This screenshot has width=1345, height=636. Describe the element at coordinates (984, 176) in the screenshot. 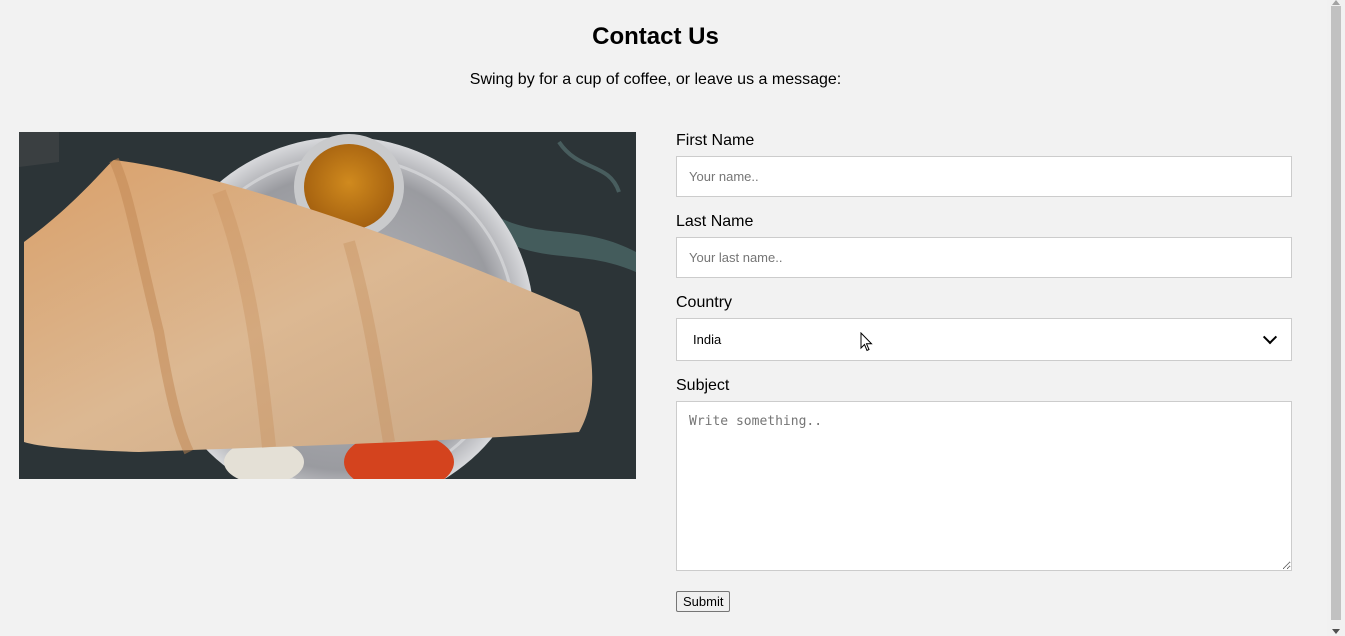

I see `first-name-input` at that location.